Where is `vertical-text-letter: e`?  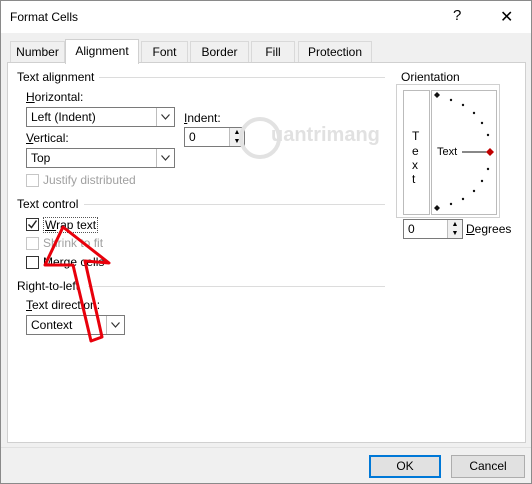
vertical-text-letter: e is located at coordinates (415, 151).